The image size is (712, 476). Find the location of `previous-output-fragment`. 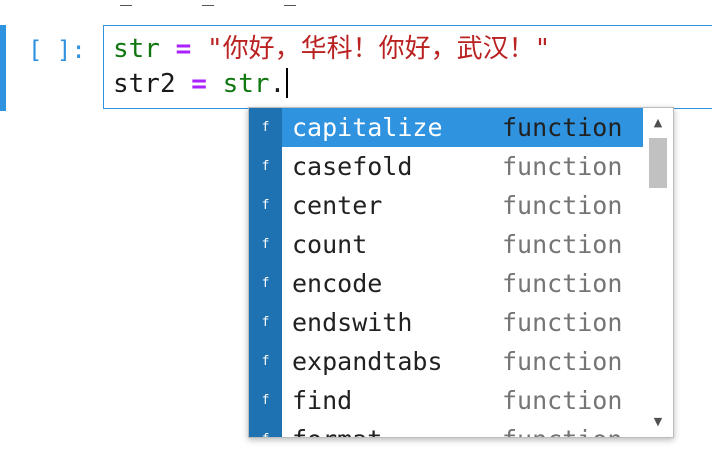

previous-output-fragment is located at coordinates (320, 3).